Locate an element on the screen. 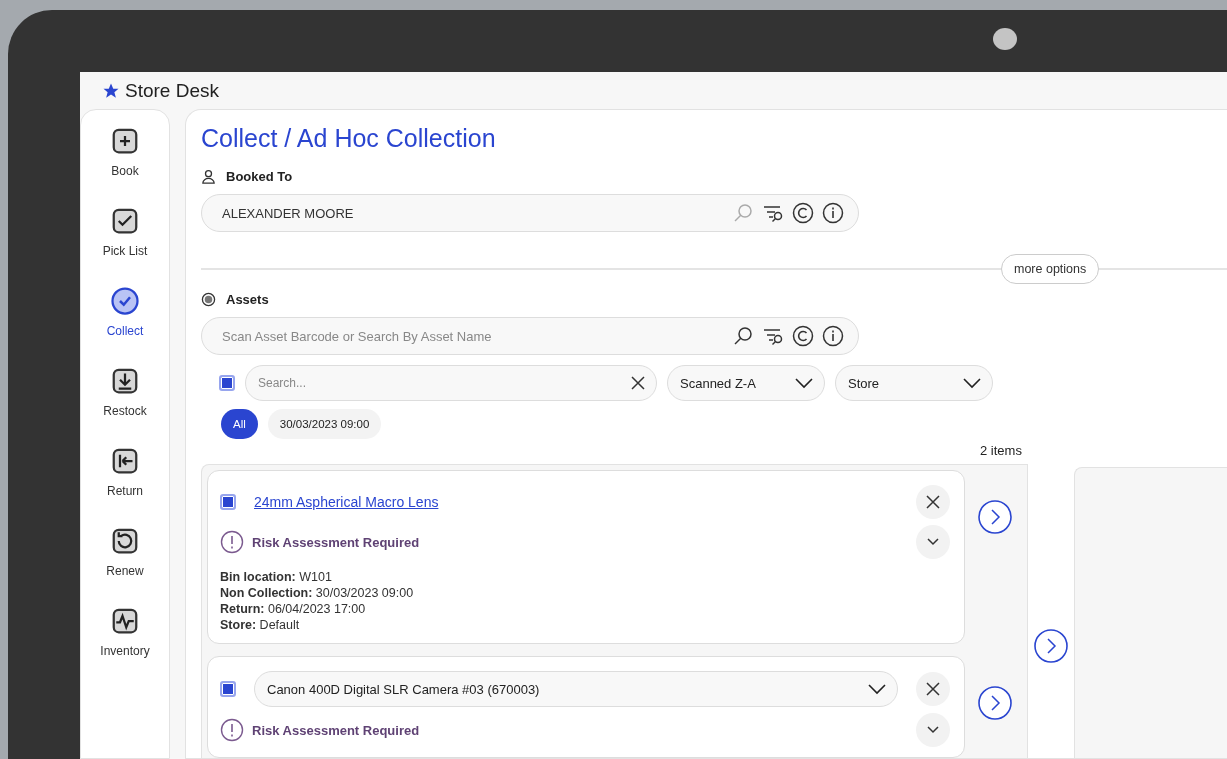 The height and width of the screenshot is (759, 1227). pulse-icon is located at coordinates (125, 621).